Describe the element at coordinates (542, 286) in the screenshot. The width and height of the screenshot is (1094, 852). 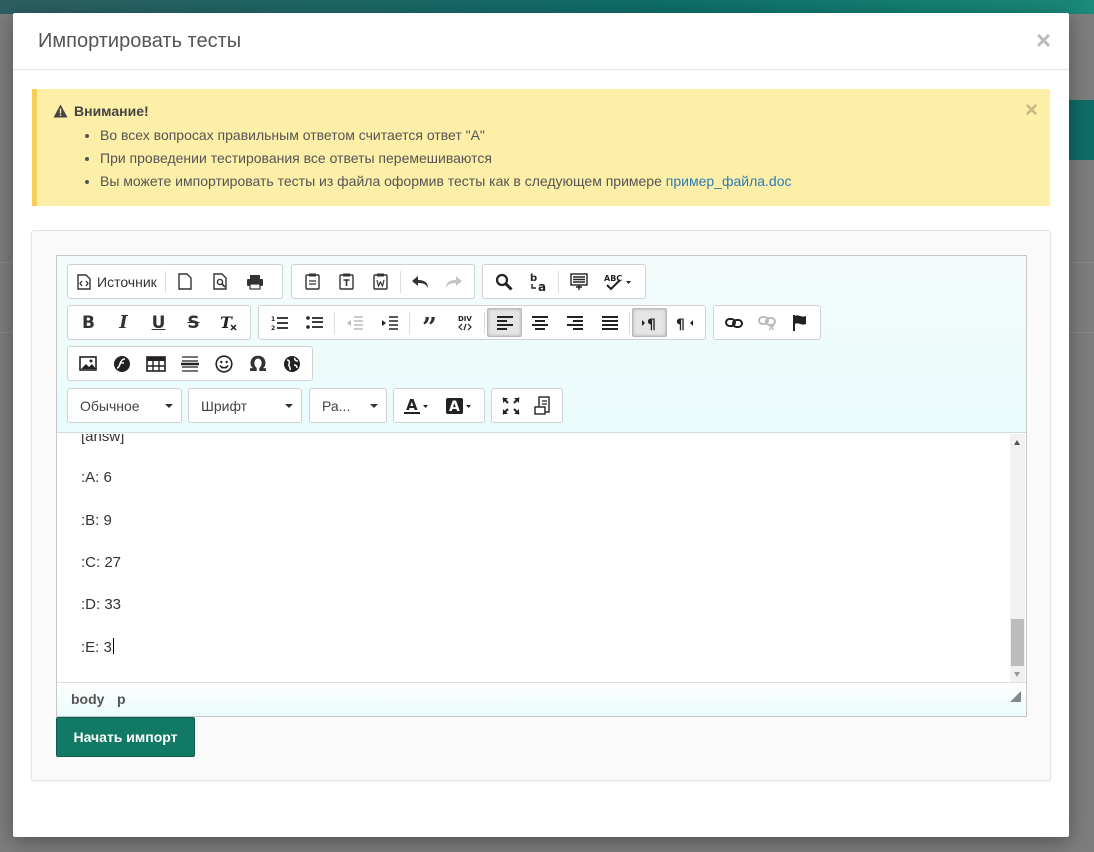
I see `svg-text: a` at that location.